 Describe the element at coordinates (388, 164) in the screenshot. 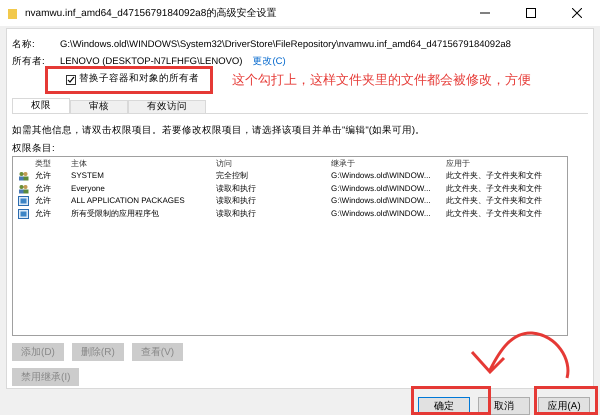

I see `column-header: 继承于` at that location.